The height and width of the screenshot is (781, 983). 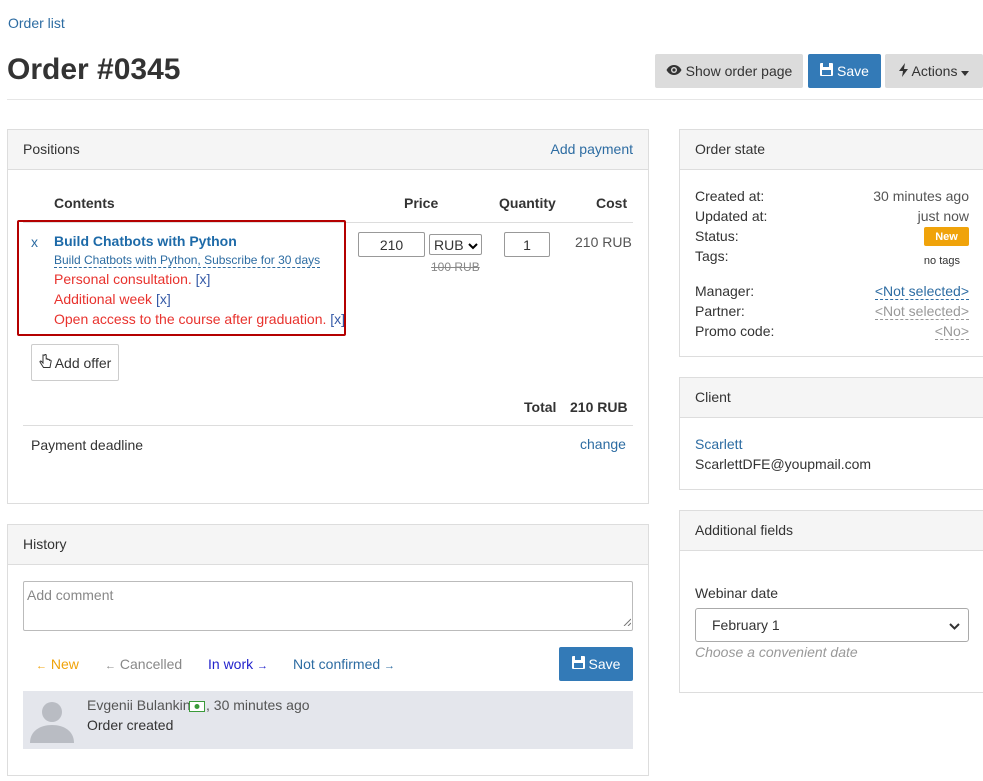 I want to click on status-label: In work, so click(x=231, y=664).